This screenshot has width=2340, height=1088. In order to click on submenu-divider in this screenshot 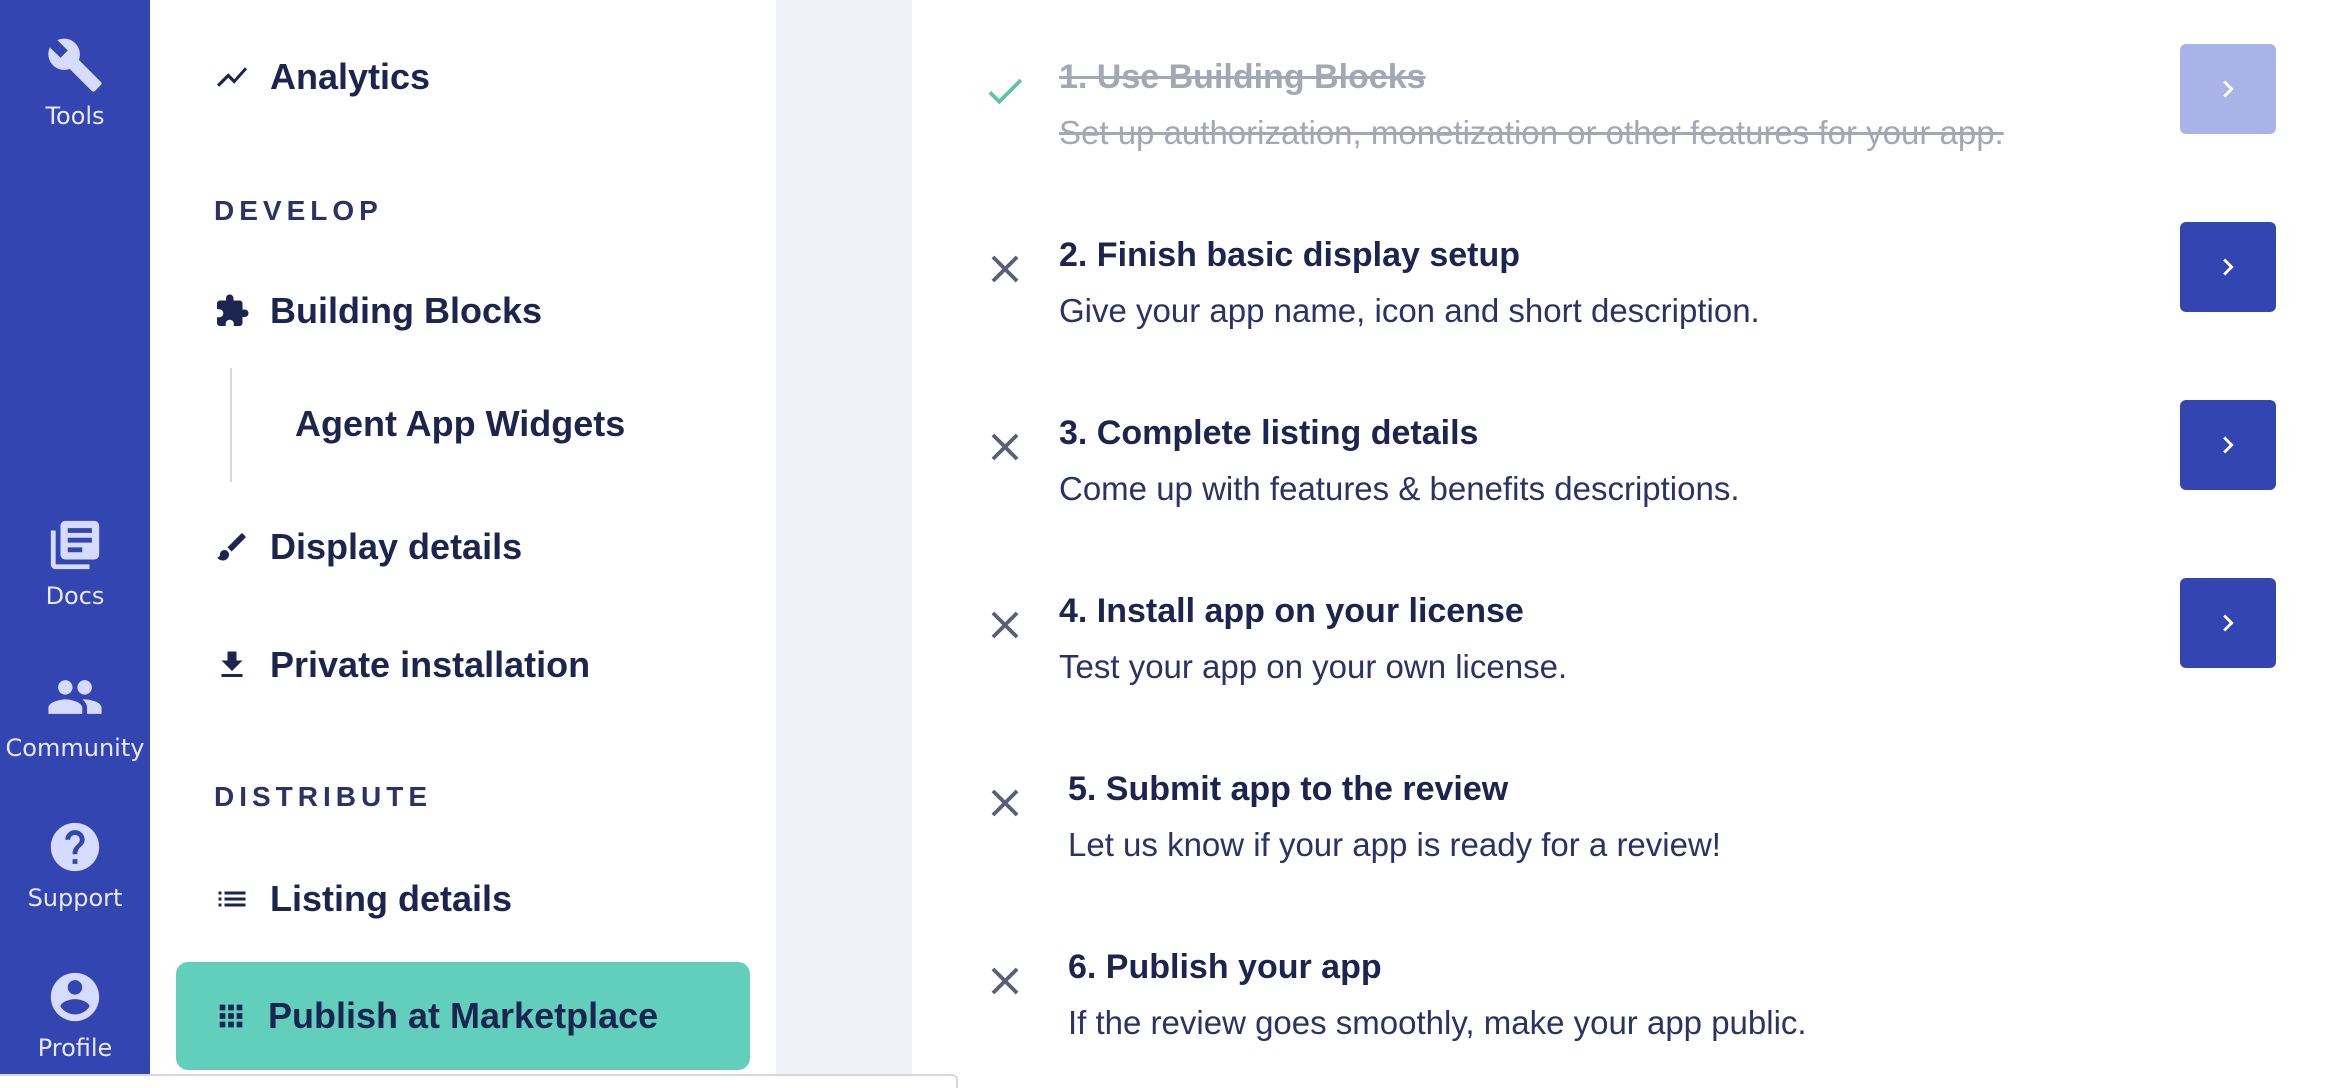, I will do `click(231, 425)`.